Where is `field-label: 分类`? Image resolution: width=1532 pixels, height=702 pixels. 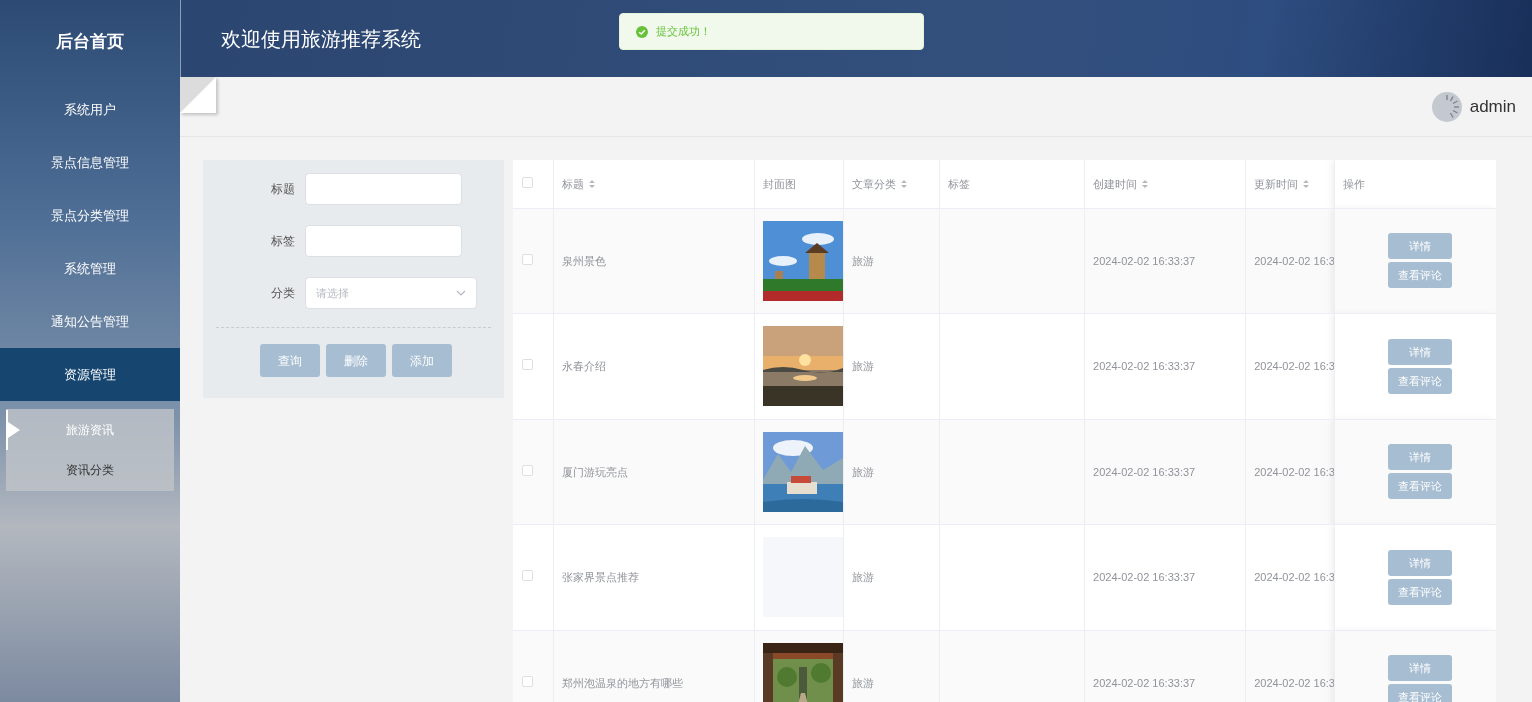
field-label: 分类 is located at coordinates (282, 293).